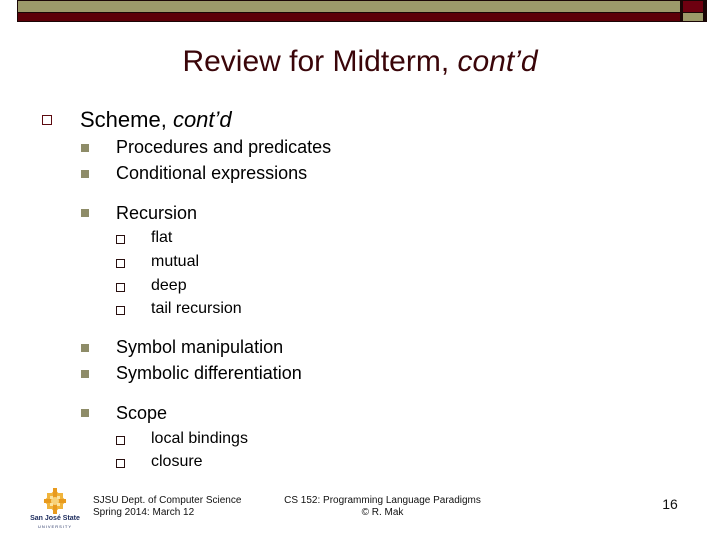 This screenshot has width=720, height=540. I want to click on header-maroon-square, so click(693, 6).